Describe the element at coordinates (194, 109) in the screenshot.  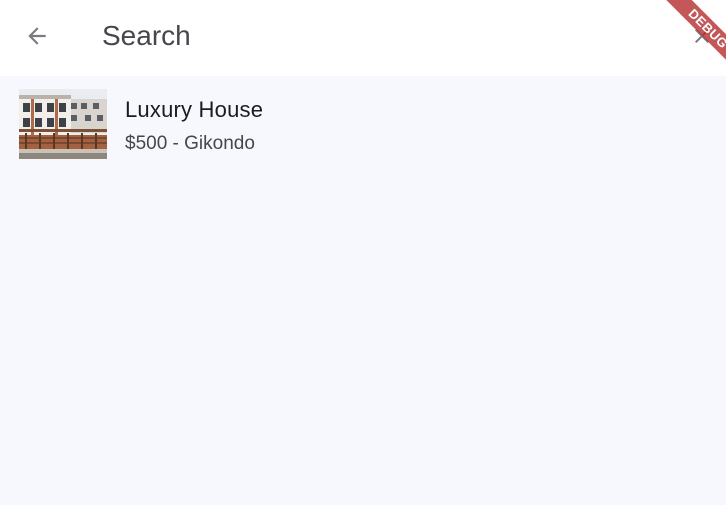
I see `item-title: Luxury House` at that location.